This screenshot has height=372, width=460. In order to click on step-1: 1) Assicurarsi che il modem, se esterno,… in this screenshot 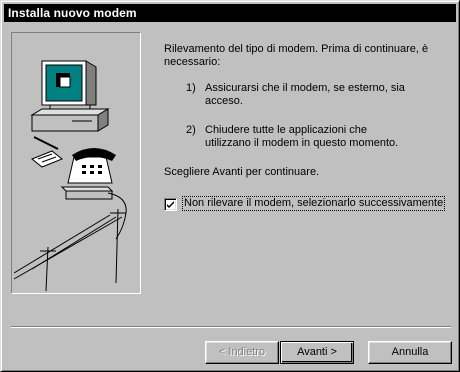, I will do `click(306, 96)`.